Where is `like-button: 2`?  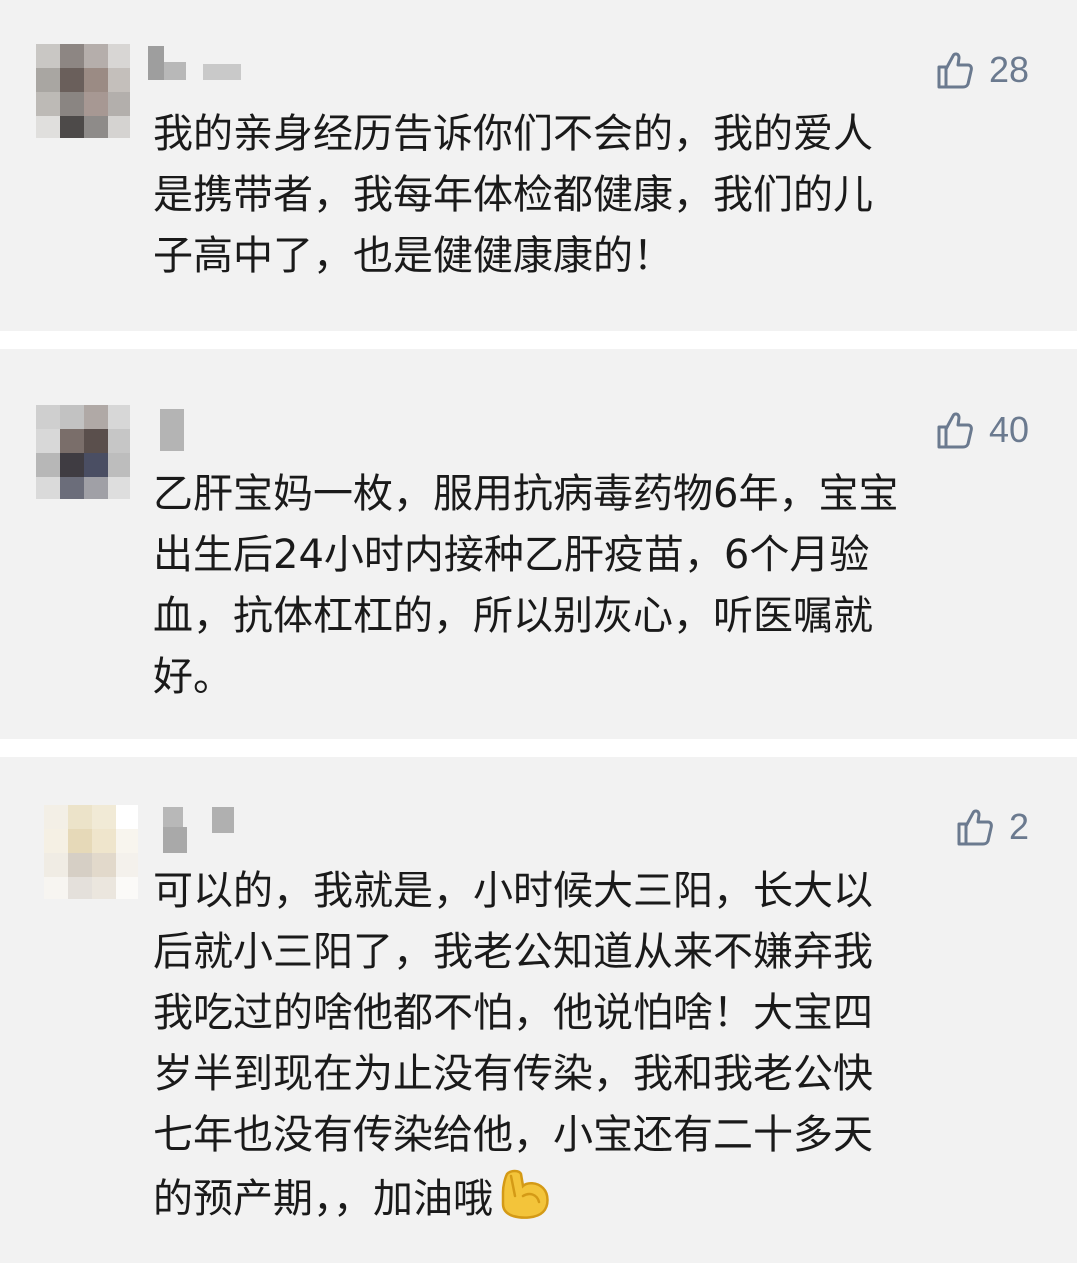
like-button: 2 is located at coordinates (992, 827).